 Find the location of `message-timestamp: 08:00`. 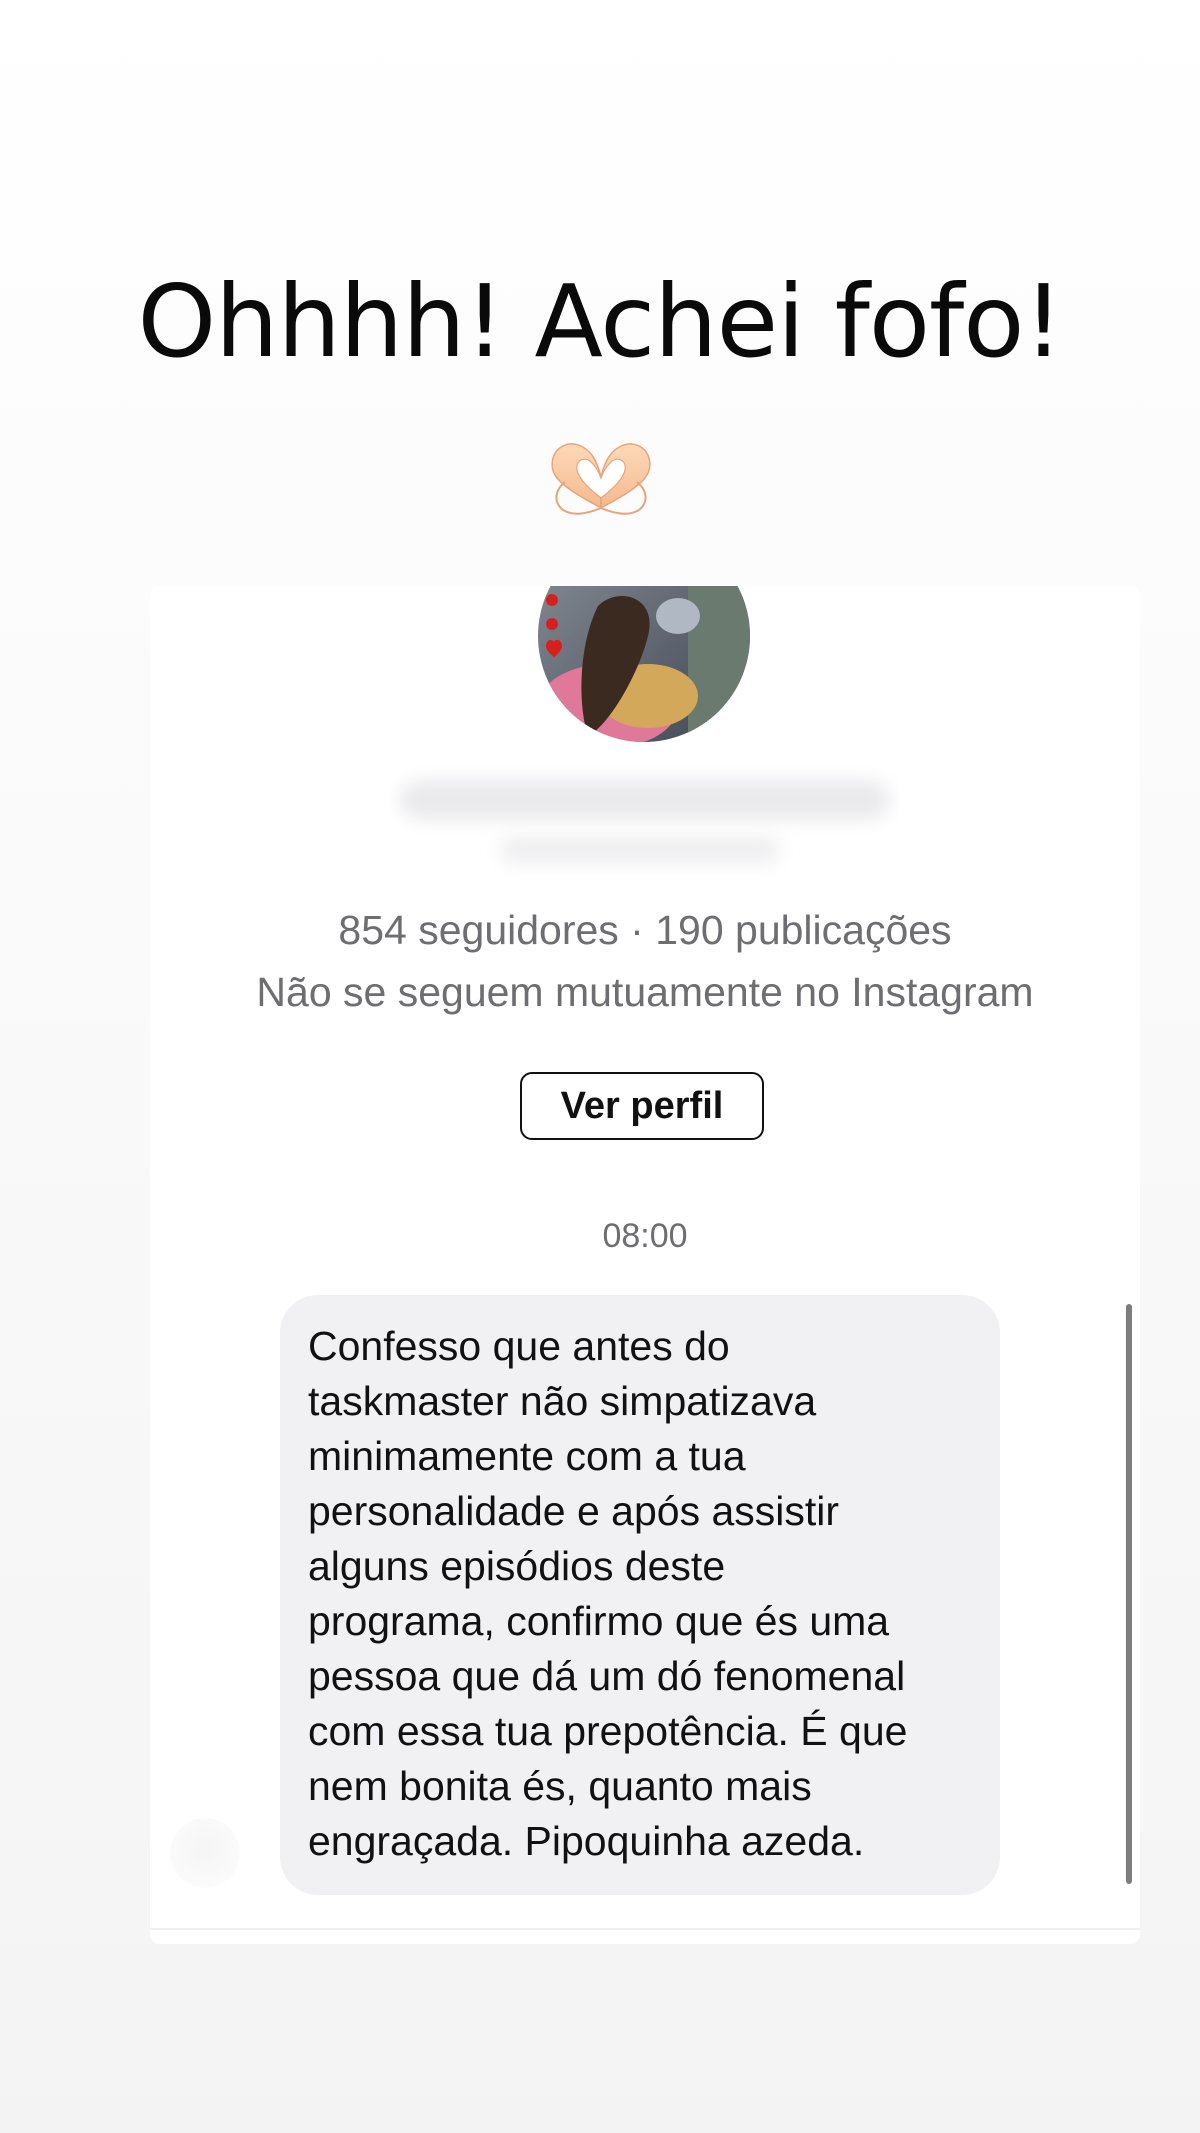

message-timestamp: 08:00 is located at coordinates (645, 1236).